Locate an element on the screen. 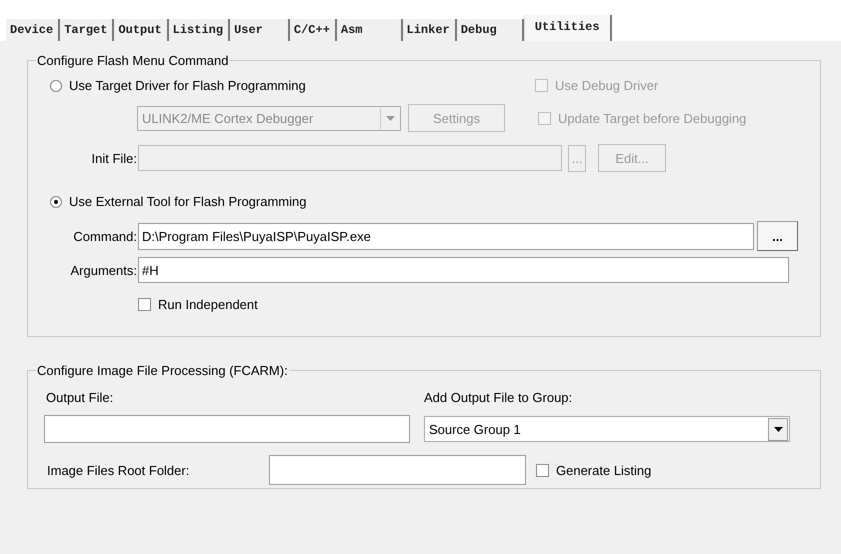  tab: Output is located at coordinates (141, 30).